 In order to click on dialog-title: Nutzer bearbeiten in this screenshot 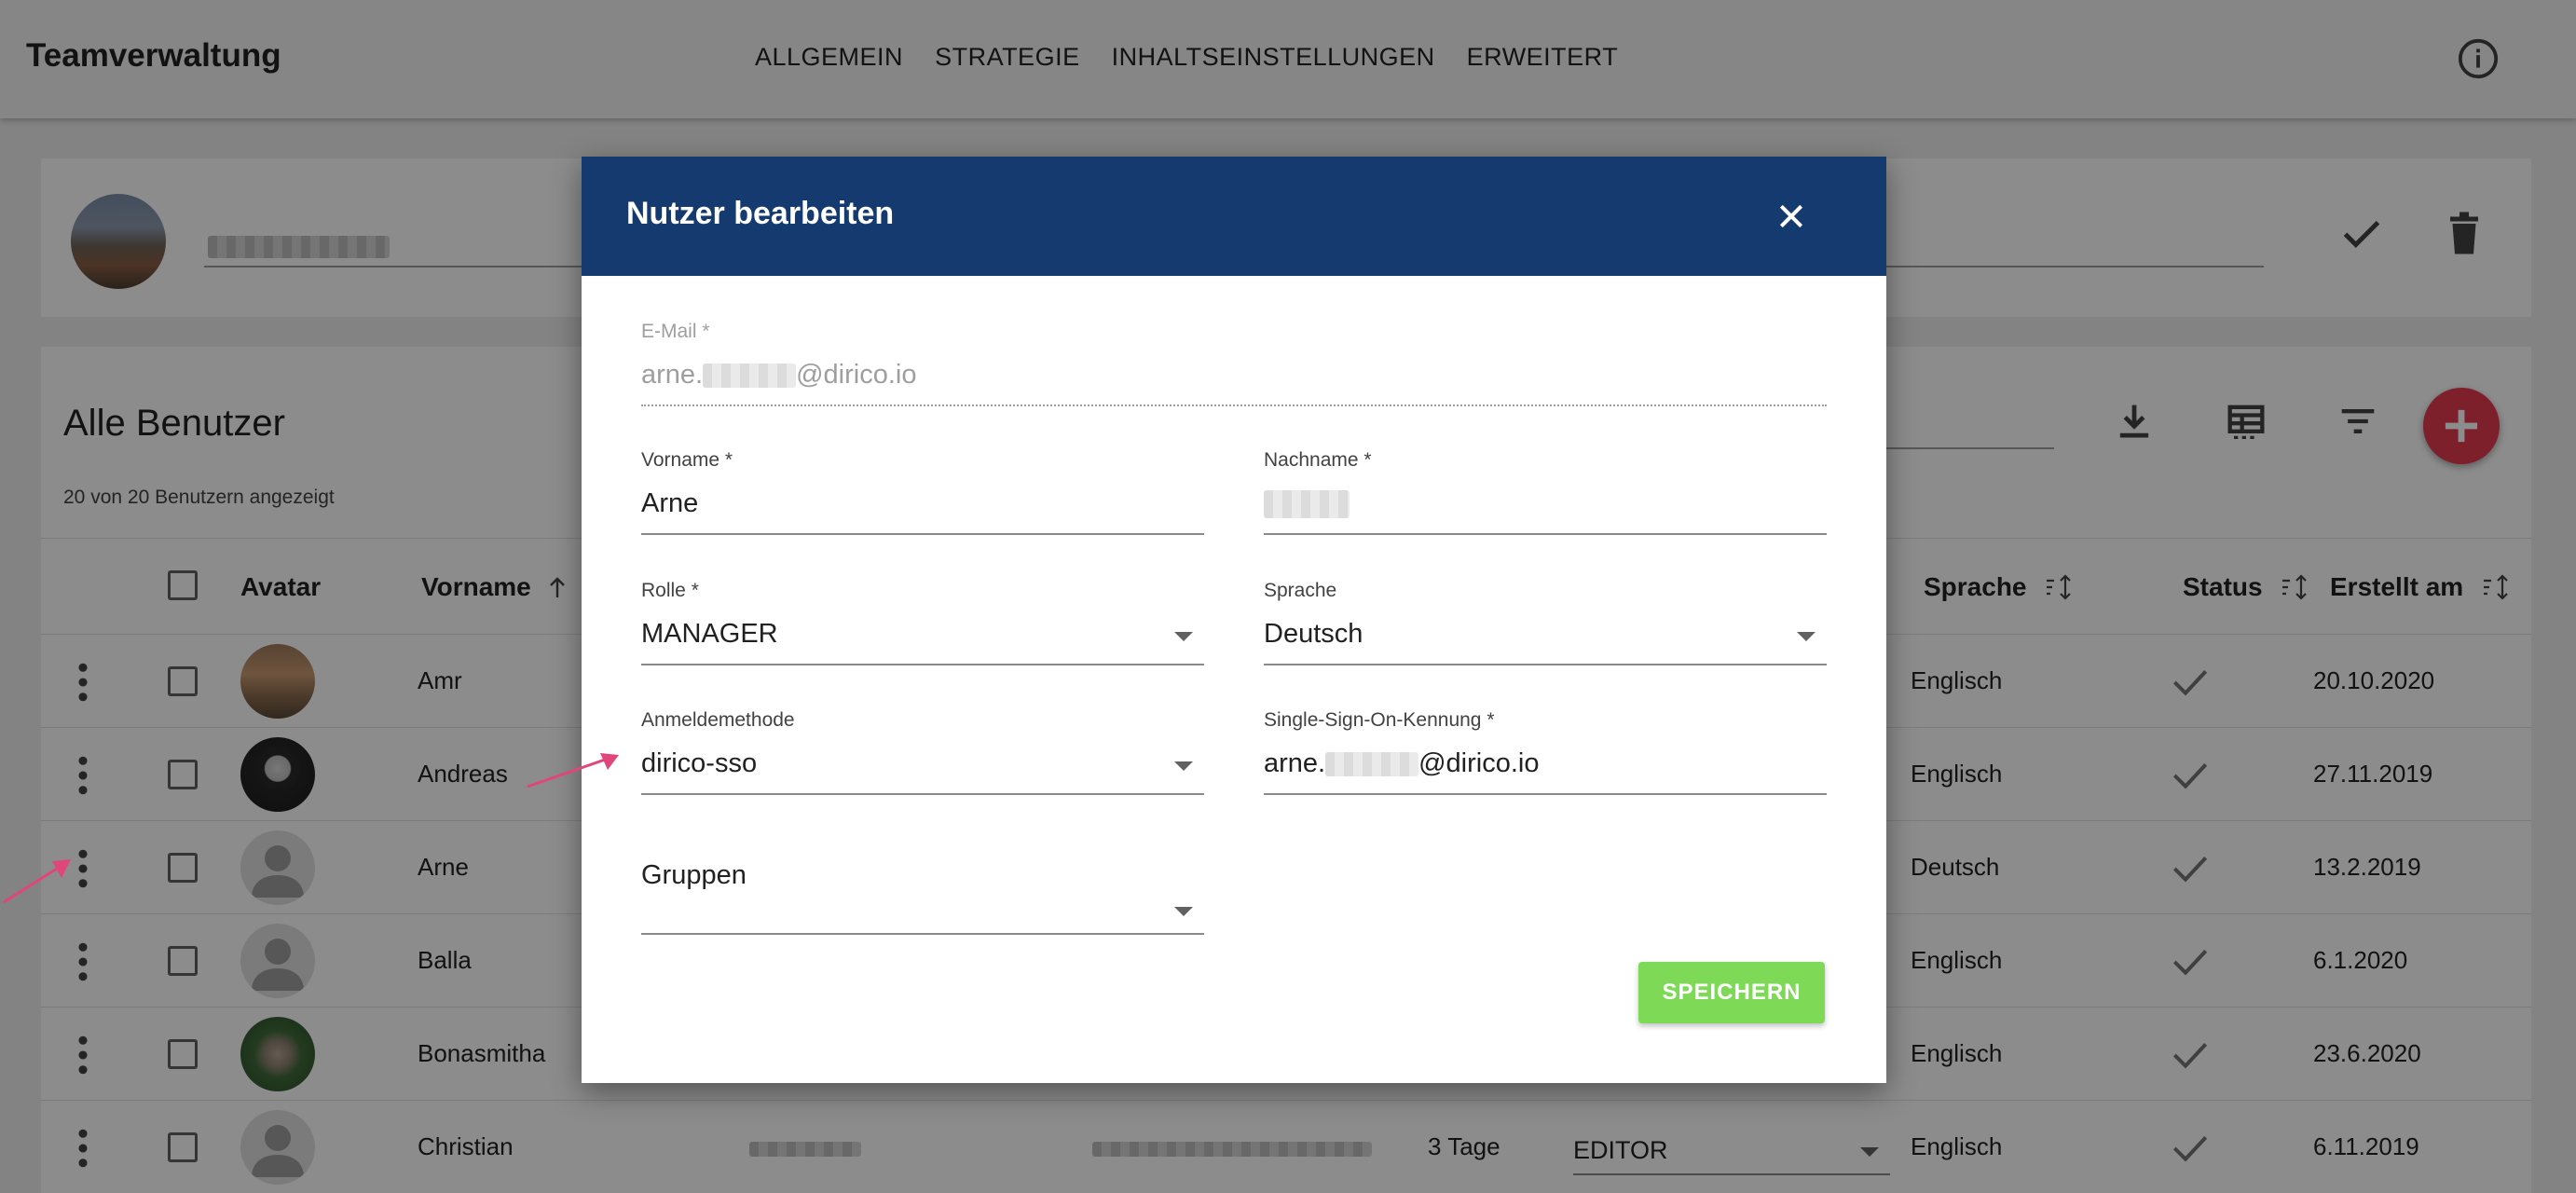, I will do `click(760, 213)`.